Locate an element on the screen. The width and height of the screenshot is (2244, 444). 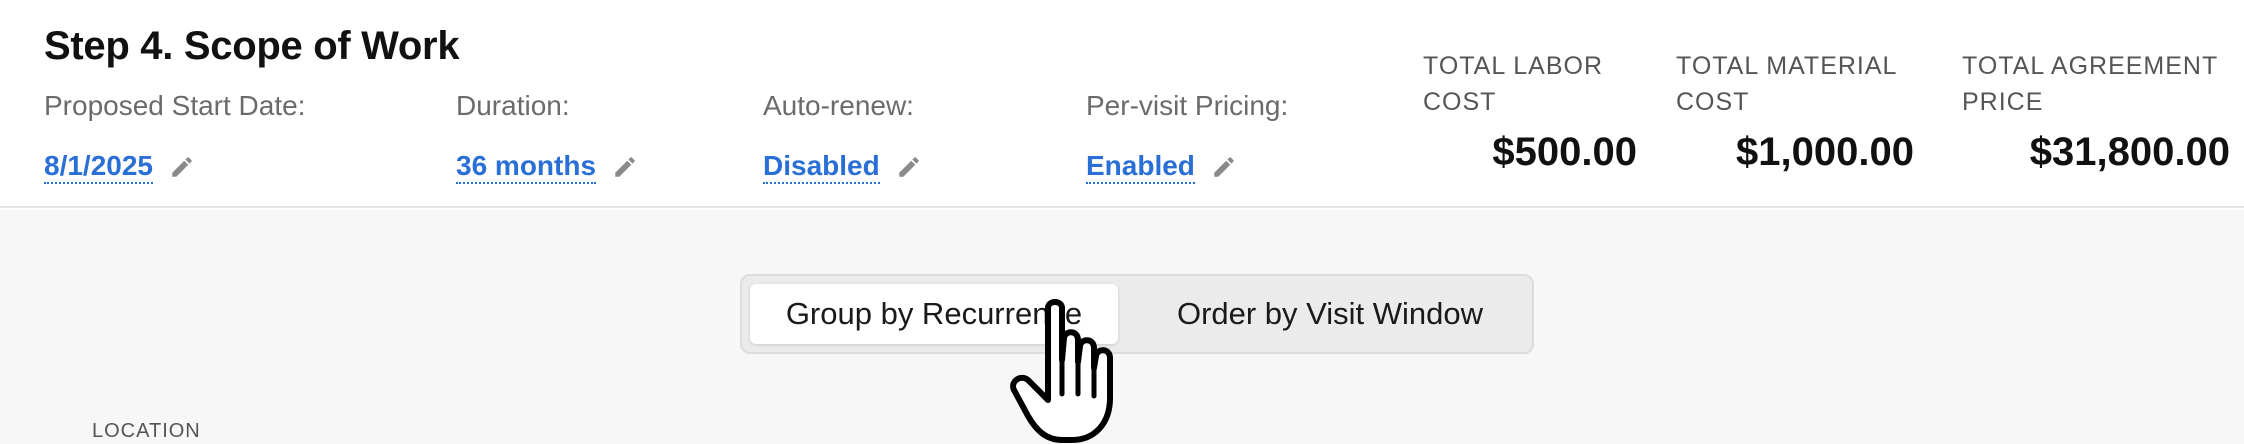
proposed-start-date-field: Proposed Start Date: 8/1/2025 is located at coordinates (175, 137).